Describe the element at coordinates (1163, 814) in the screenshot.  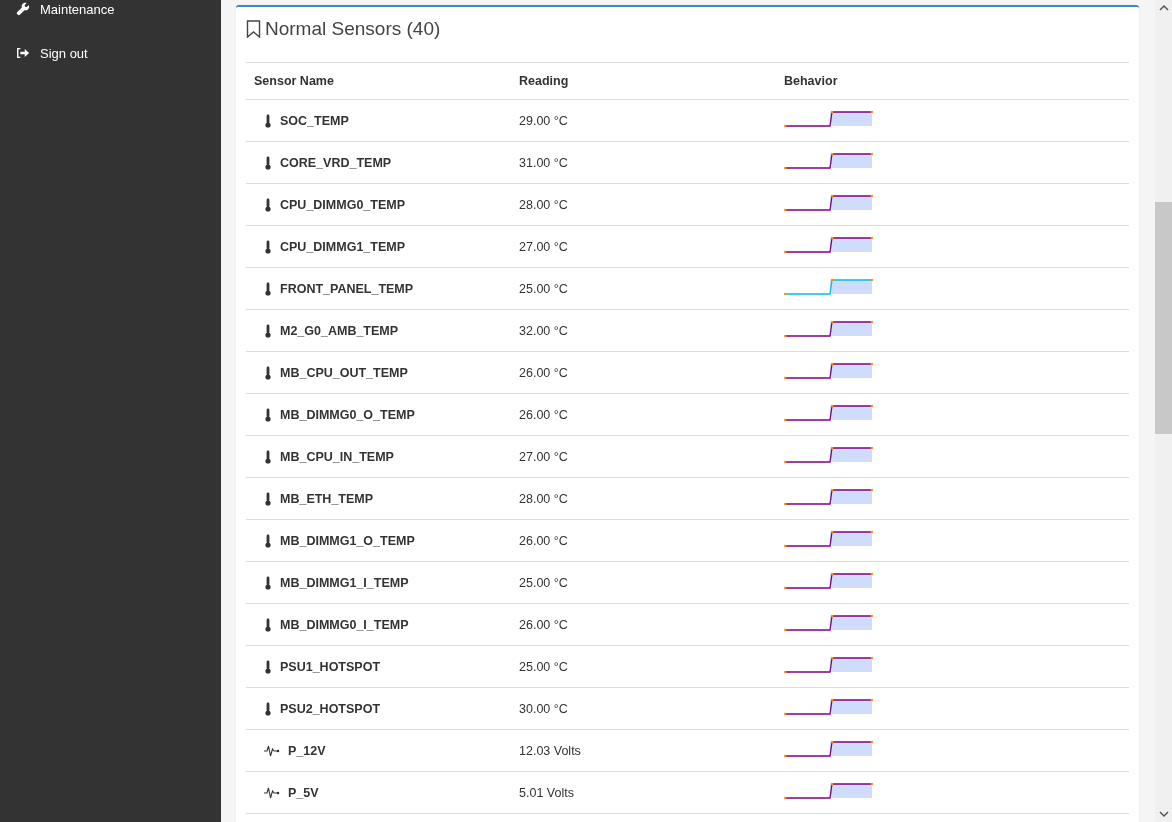
I see `scroll-down-icon` at that location.